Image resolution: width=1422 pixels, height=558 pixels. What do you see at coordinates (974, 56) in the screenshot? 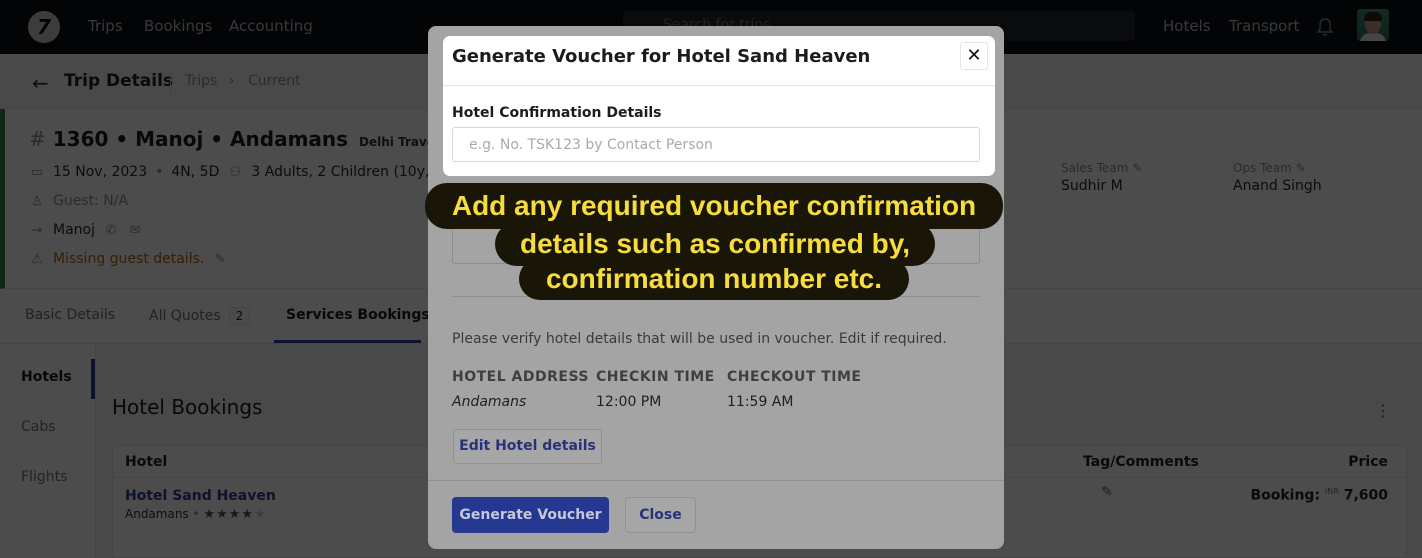
I see `close-icon: ✕` at bounding box center [974, 56].